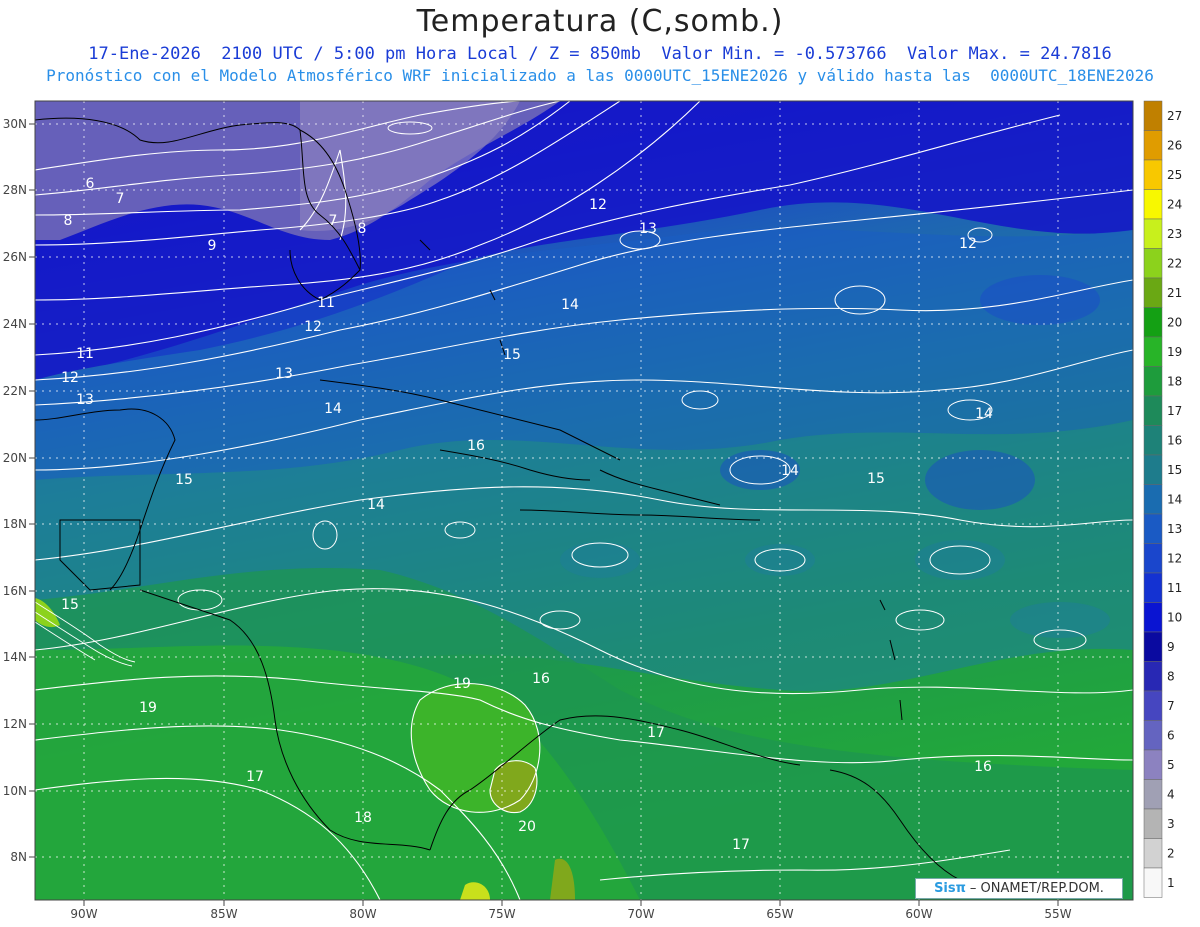  Describe the element at coordinates (1174, 529) in the screenshot. I see `colorbar-label: 13` at that location.